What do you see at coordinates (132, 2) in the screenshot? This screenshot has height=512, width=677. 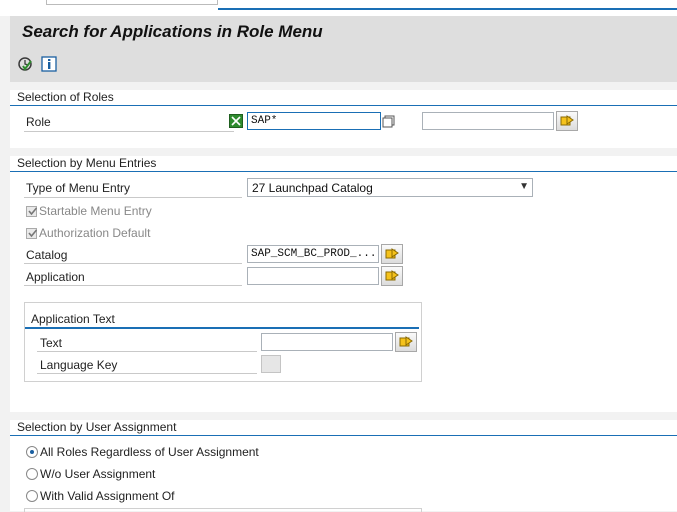 I see `command-field` at bounding box center [132, 2].